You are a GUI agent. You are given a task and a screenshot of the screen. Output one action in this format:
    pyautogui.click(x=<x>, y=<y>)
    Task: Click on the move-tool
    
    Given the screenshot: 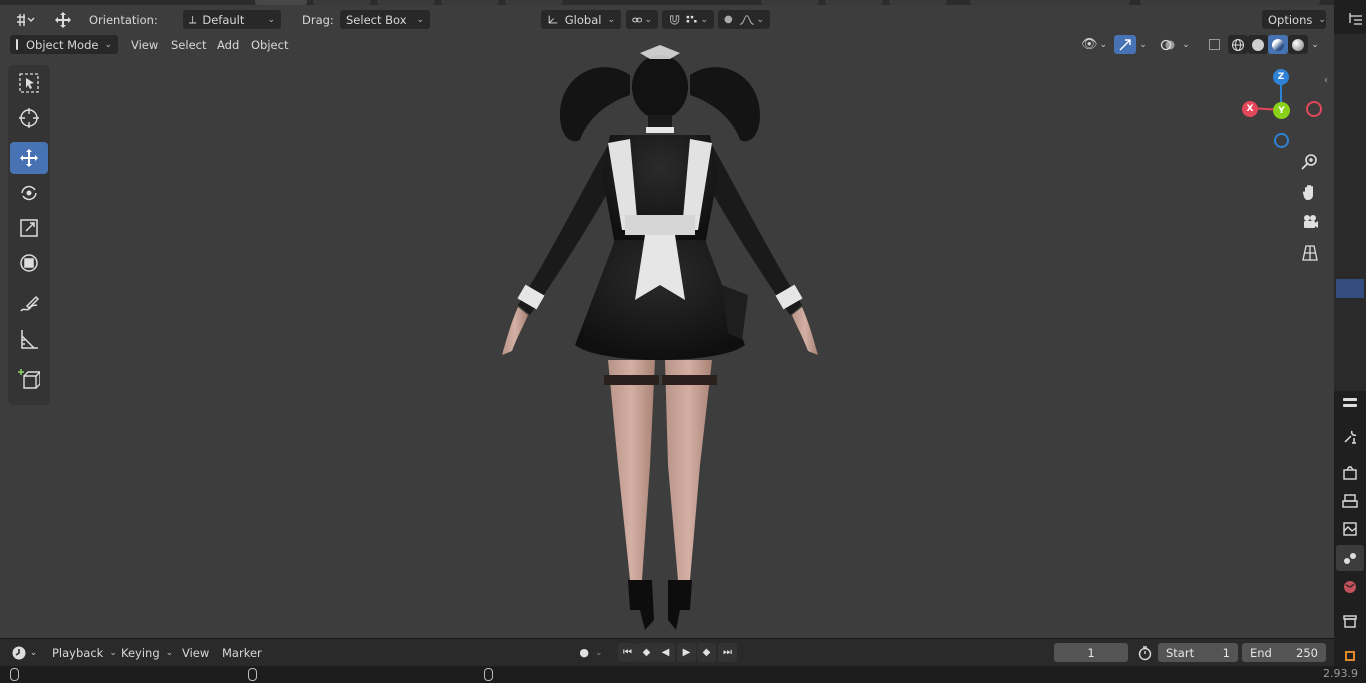 What is the action you would take?
    pyautogui.click(x=29, y=158)
    